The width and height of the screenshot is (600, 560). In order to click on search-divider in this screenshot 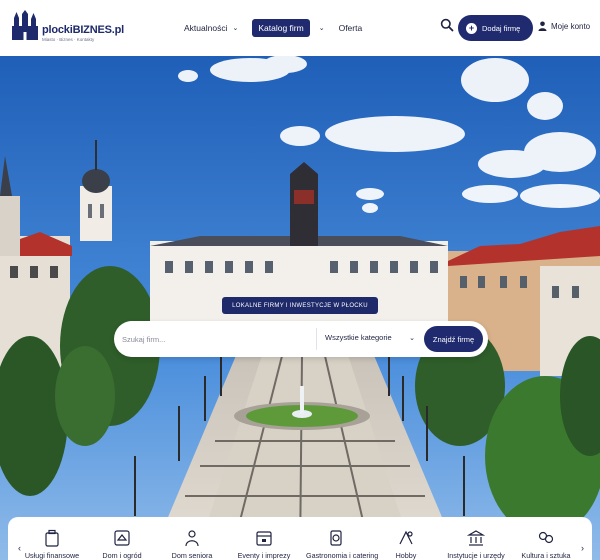, I will do `click(316, 339)`.